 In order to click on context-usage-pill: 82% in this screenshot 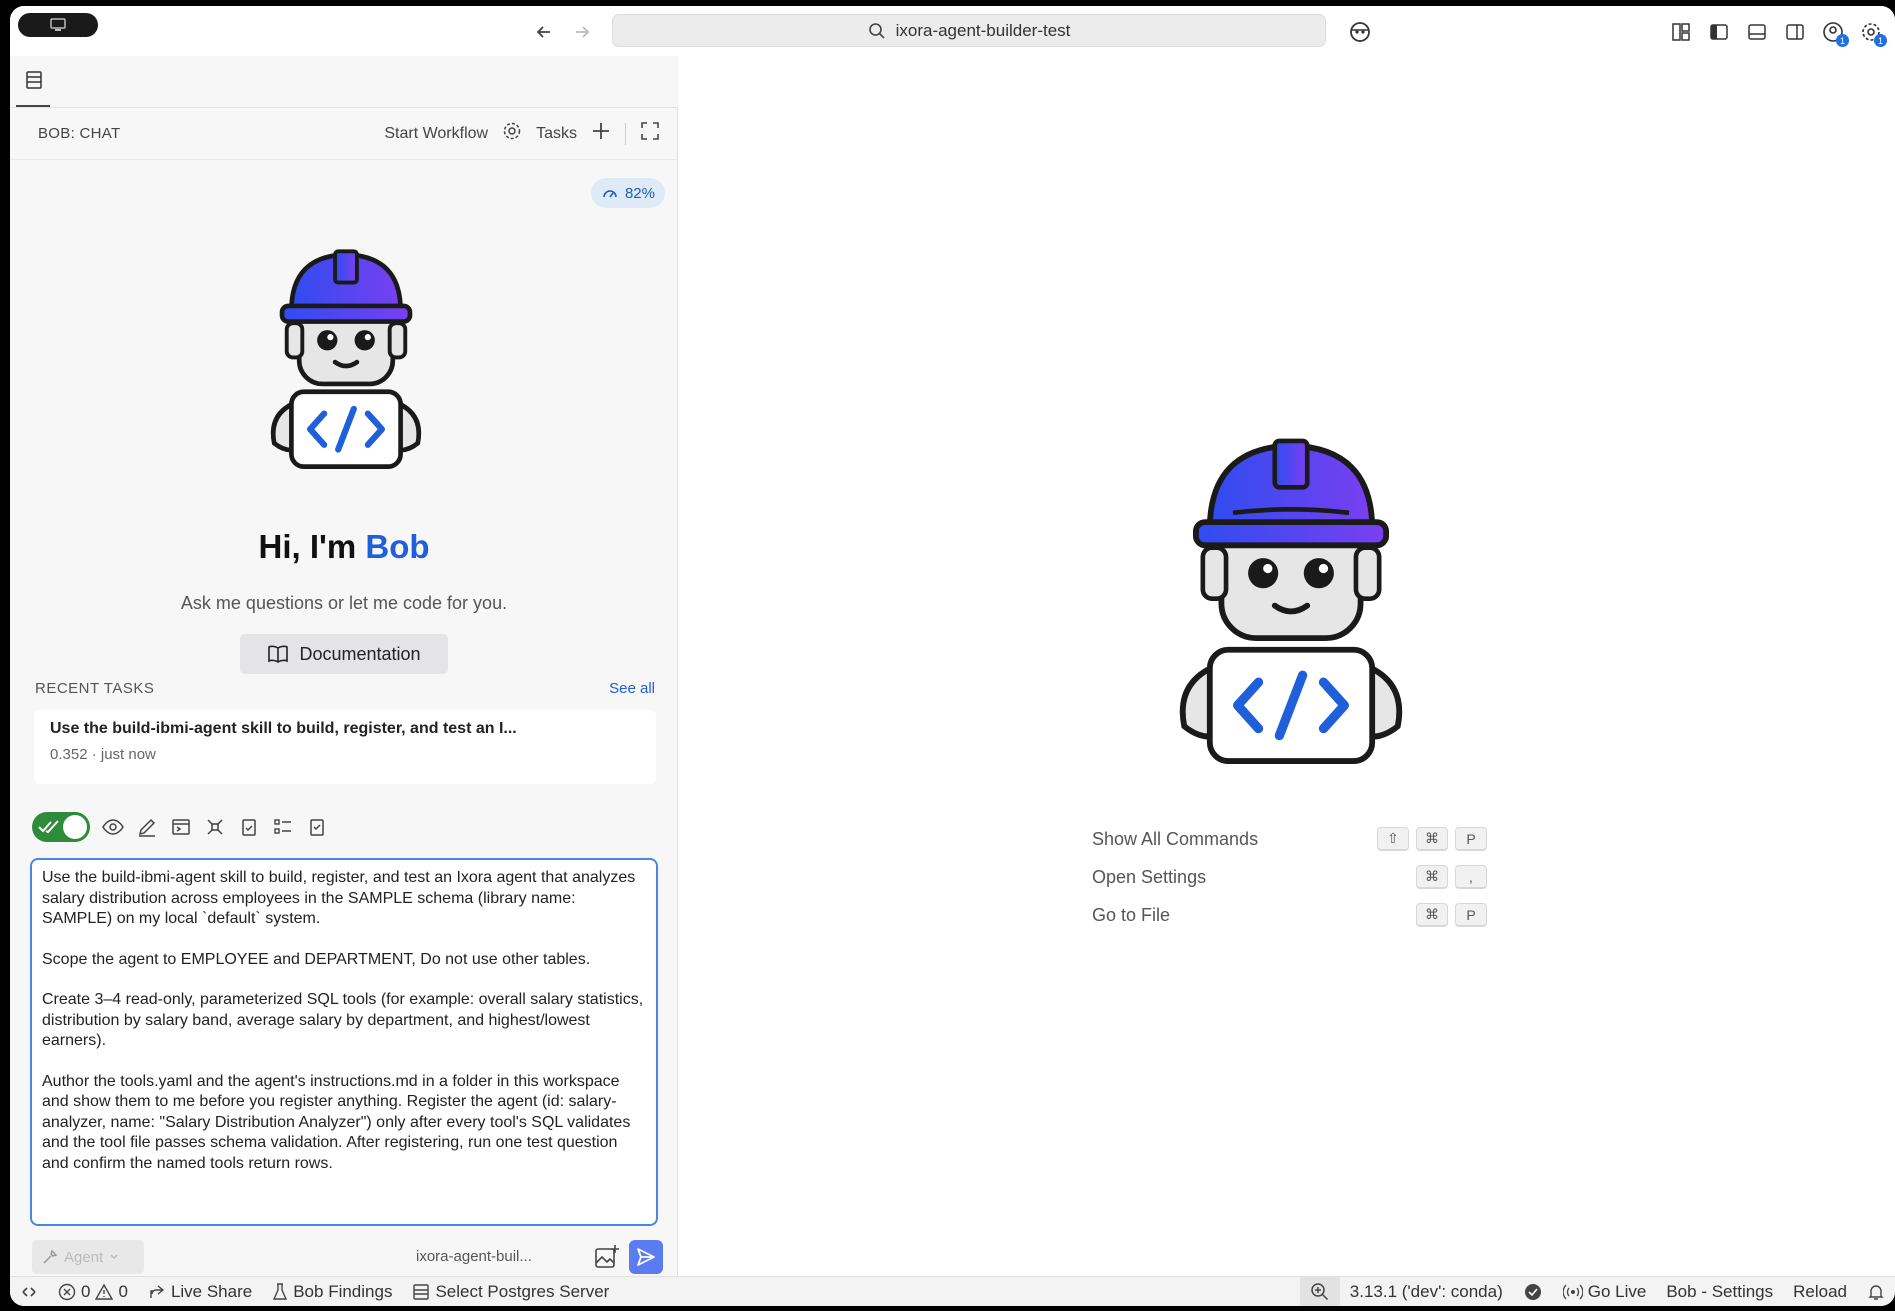, I will do `click(627, 193)`.